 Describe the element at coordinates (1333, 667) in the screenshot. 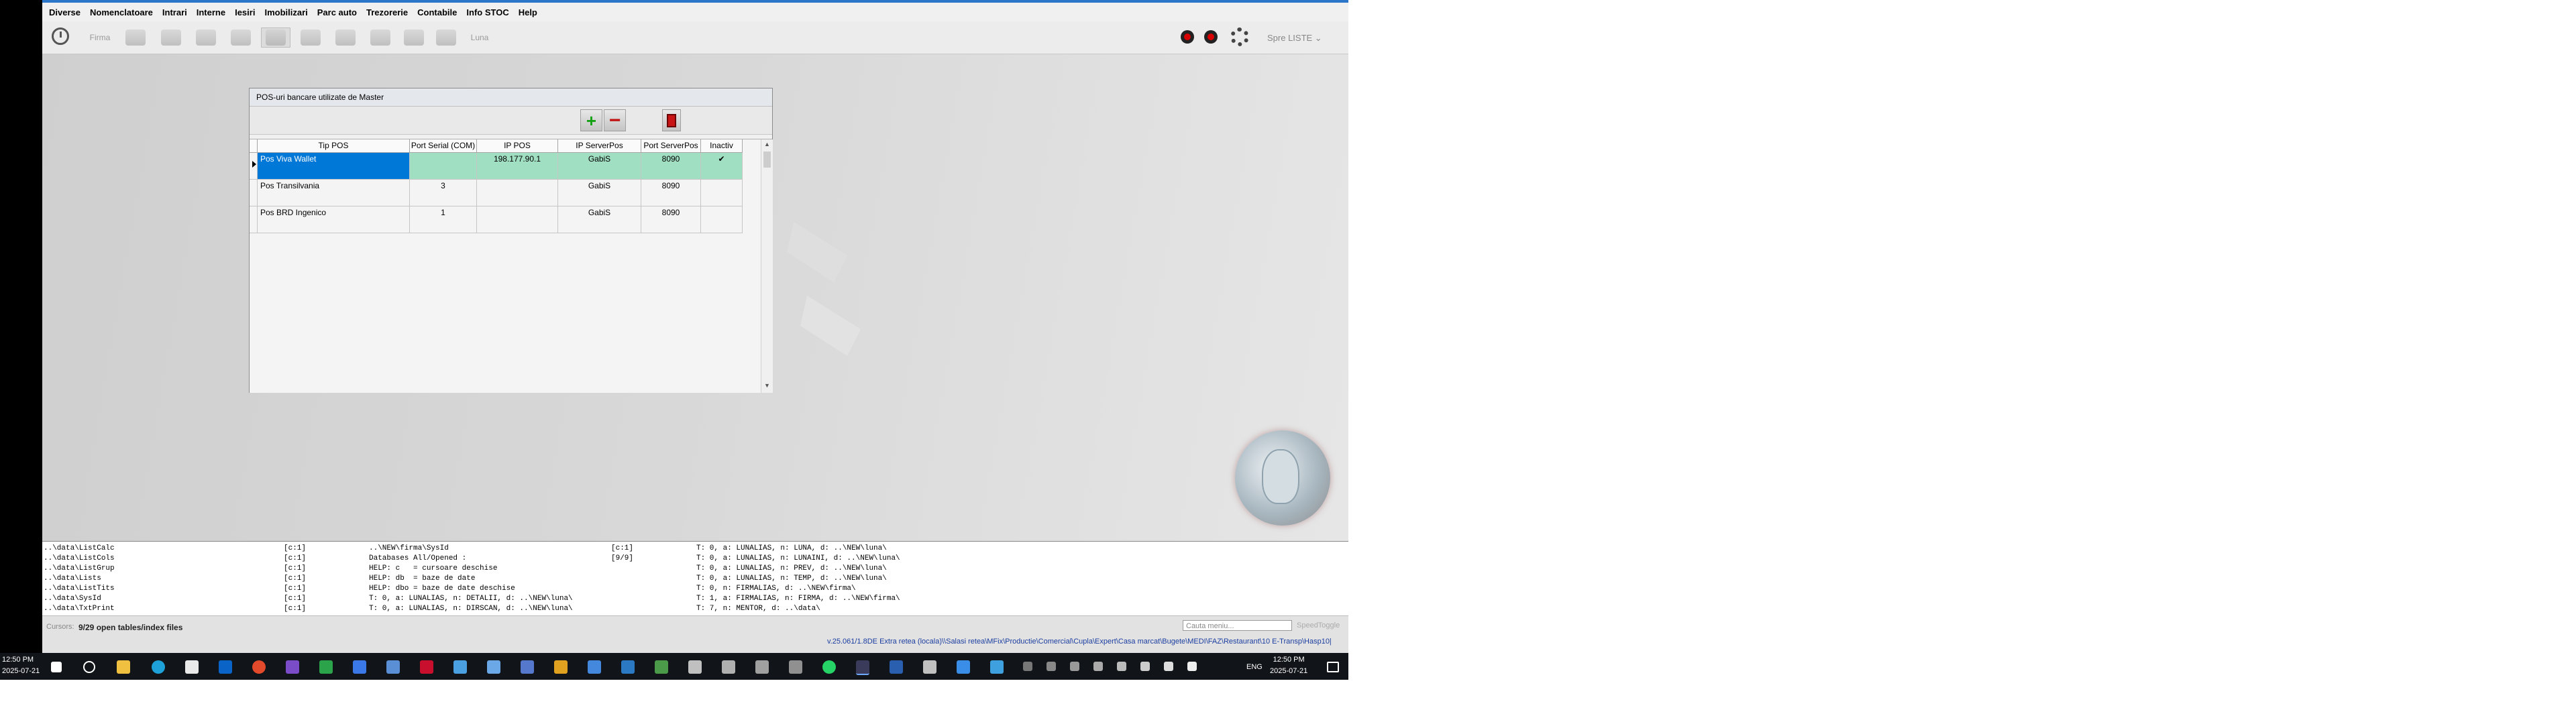

I see `notification-icon` at that location.